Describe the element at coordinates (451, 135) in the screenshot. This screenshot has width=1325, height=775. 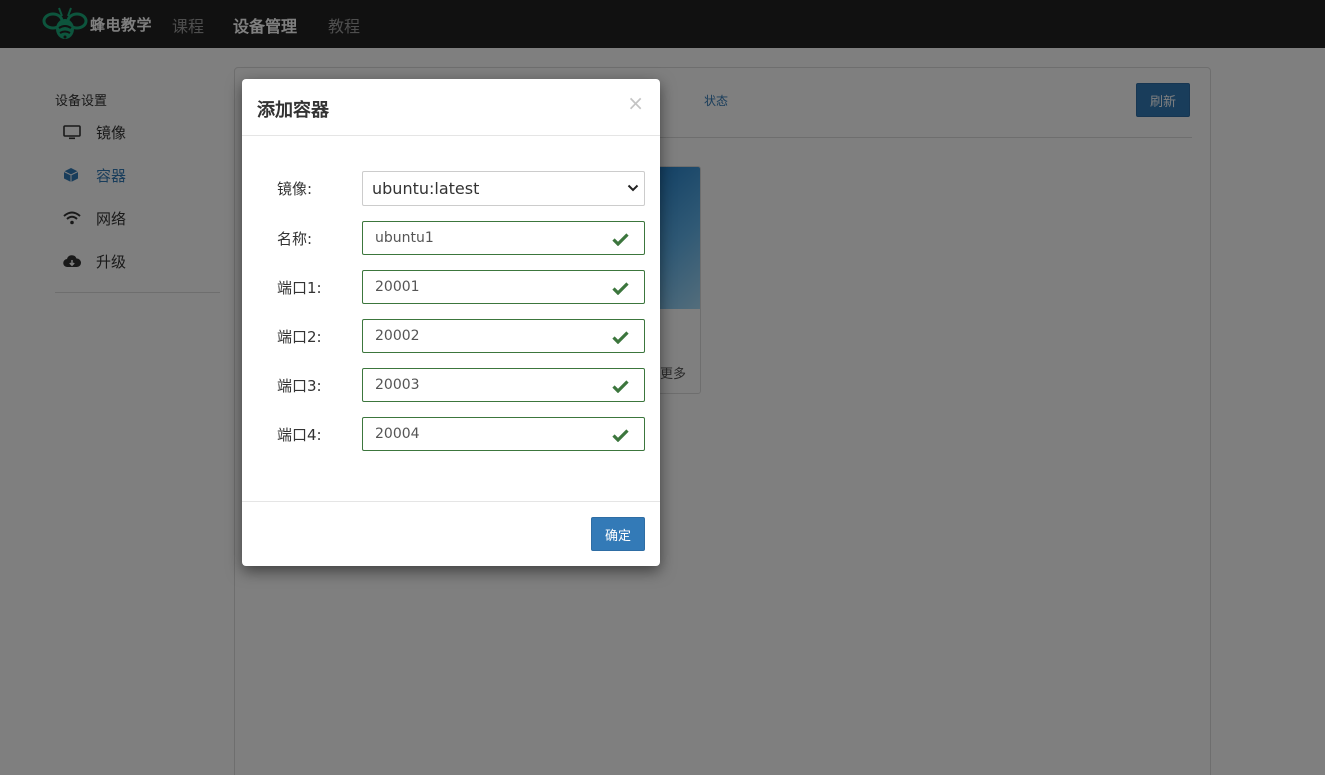
I see `modal-header-divider` at that location.